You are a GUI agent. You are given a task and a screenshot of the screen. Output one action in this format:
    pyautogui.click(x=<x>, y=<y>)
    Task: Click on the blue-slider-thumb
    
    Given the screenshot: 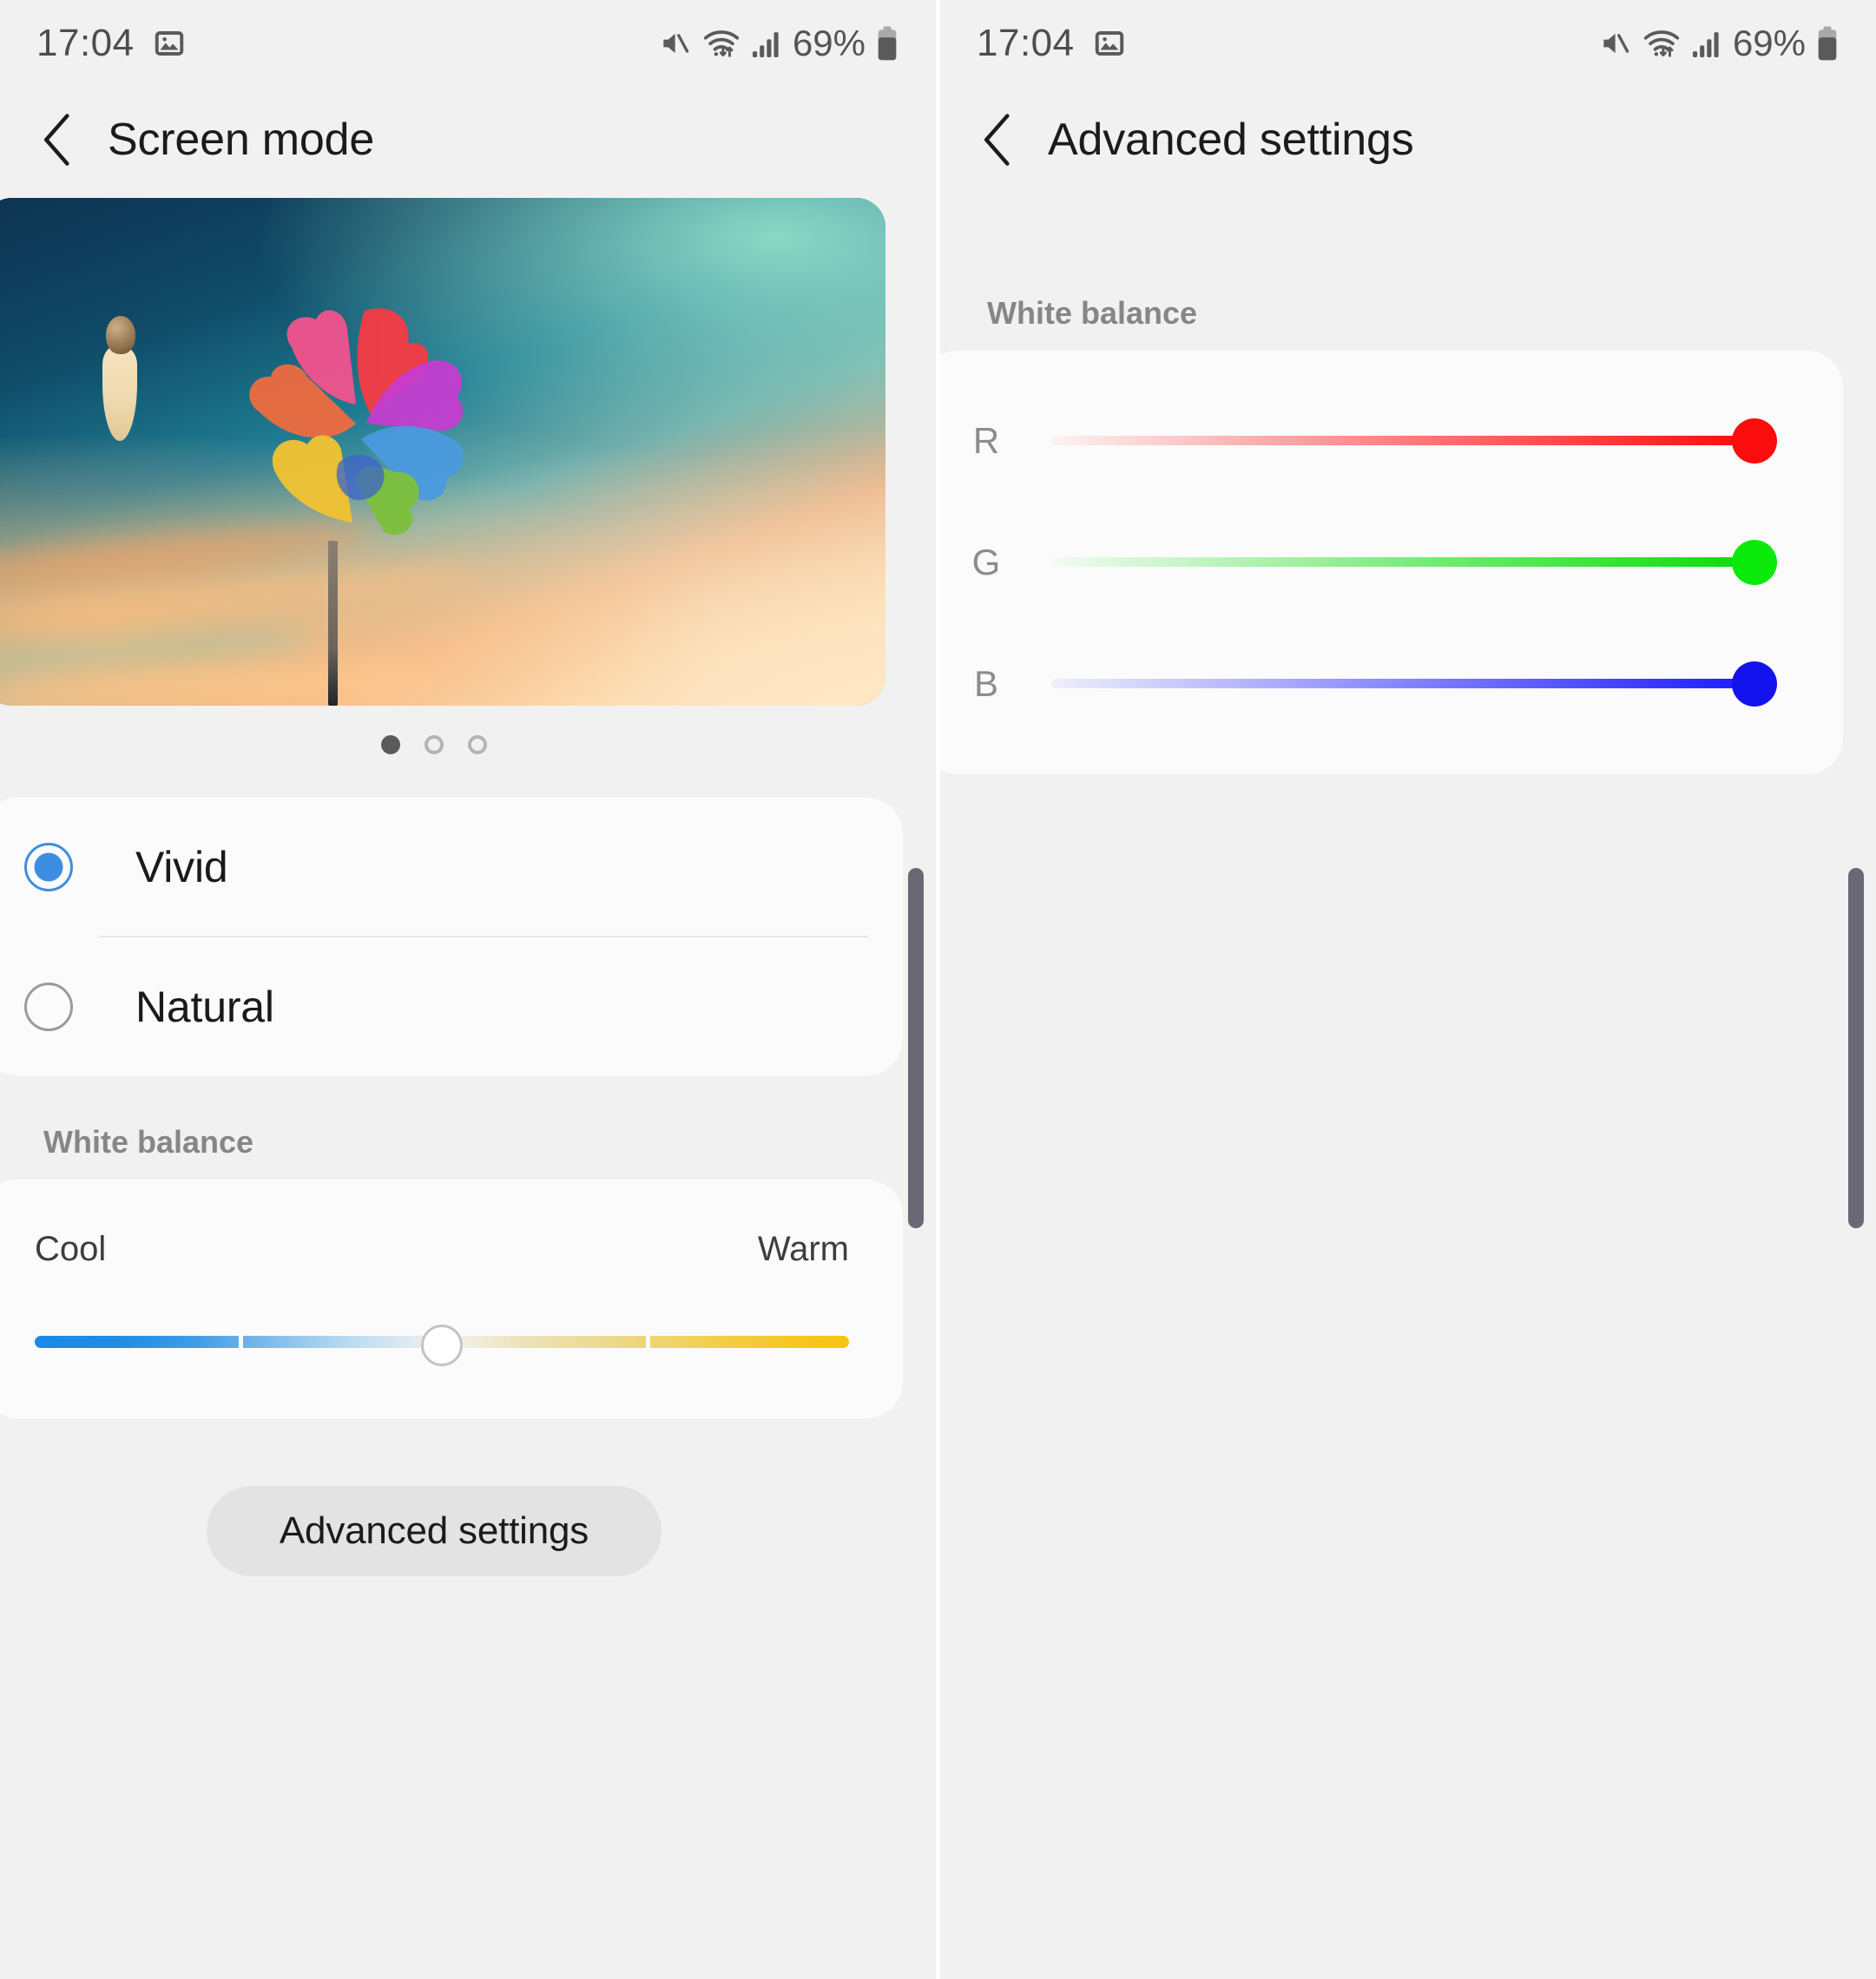 What is the action you would take?
    pyautogui.click(x=1754, y=684)
    